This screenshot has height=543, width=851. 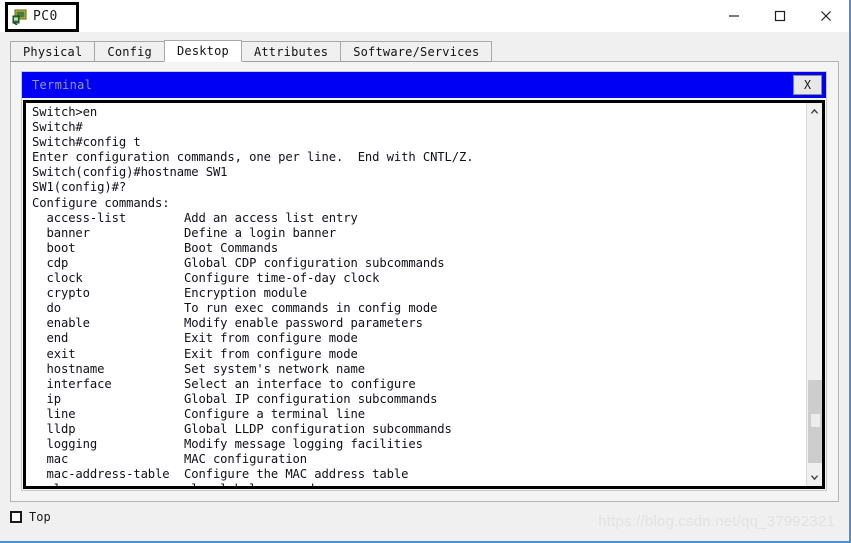 I want to click on bottom-bar: Top, so click(x=30, y=517).